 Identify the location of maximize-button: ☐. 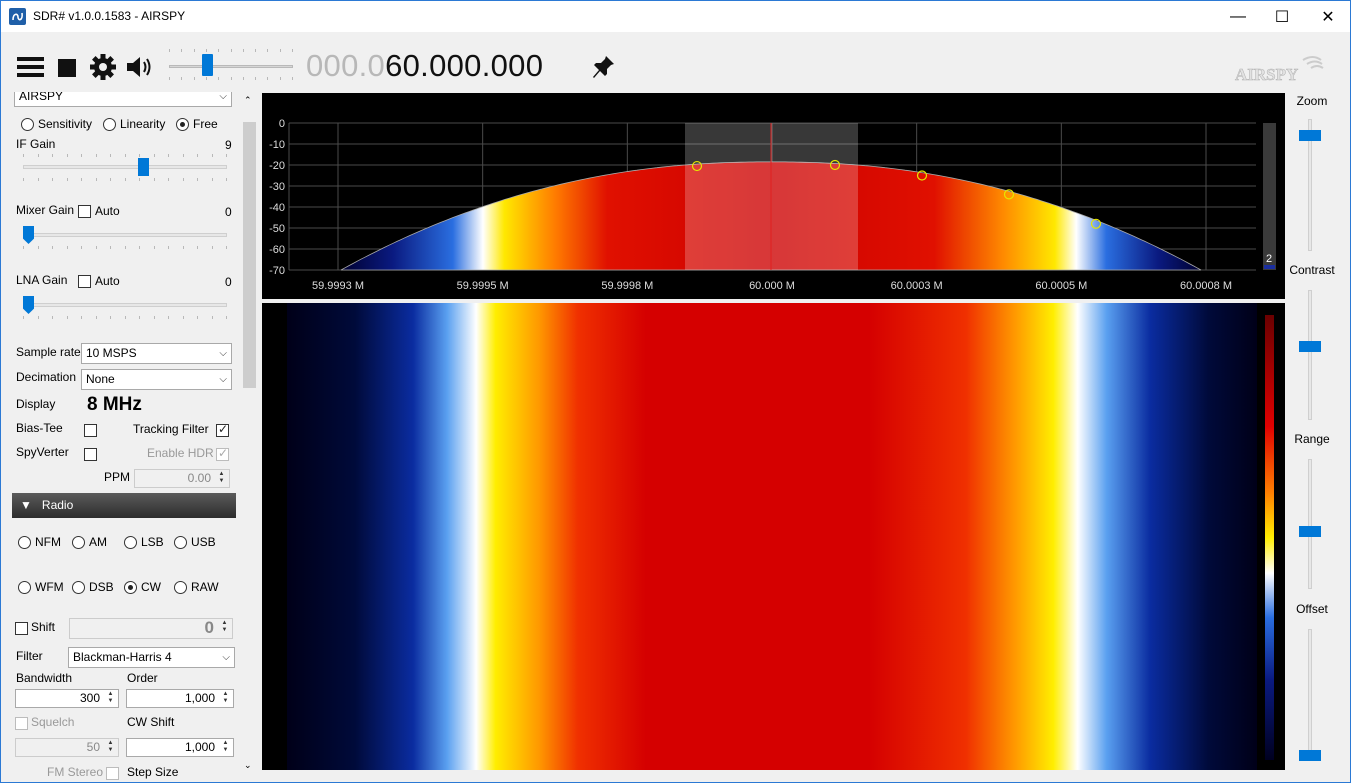
(1282, 16).